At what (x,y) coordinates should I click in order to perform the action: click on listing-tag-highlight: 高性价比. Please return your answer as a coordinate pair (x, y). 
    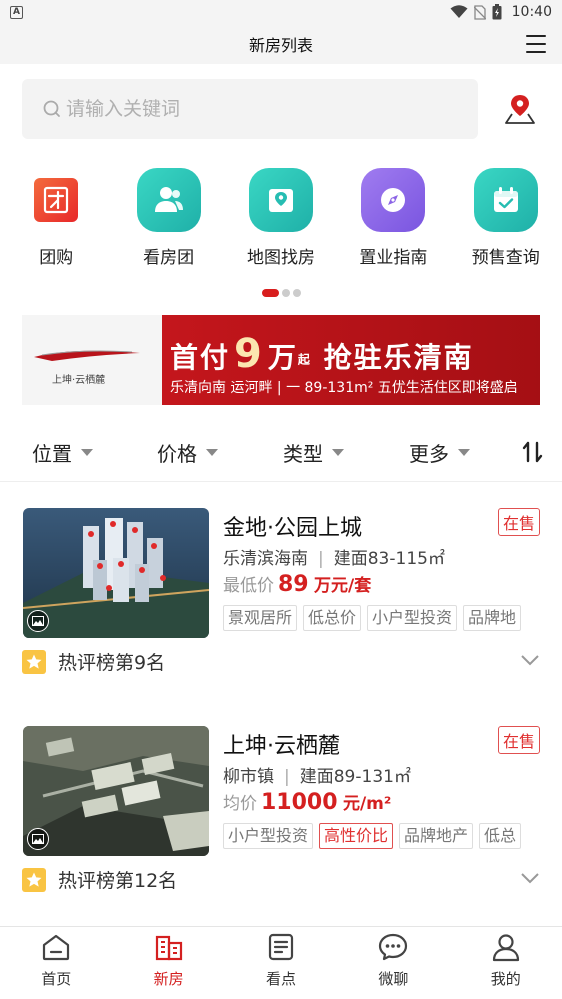
    Looking at the image, I should click on (356, 836).